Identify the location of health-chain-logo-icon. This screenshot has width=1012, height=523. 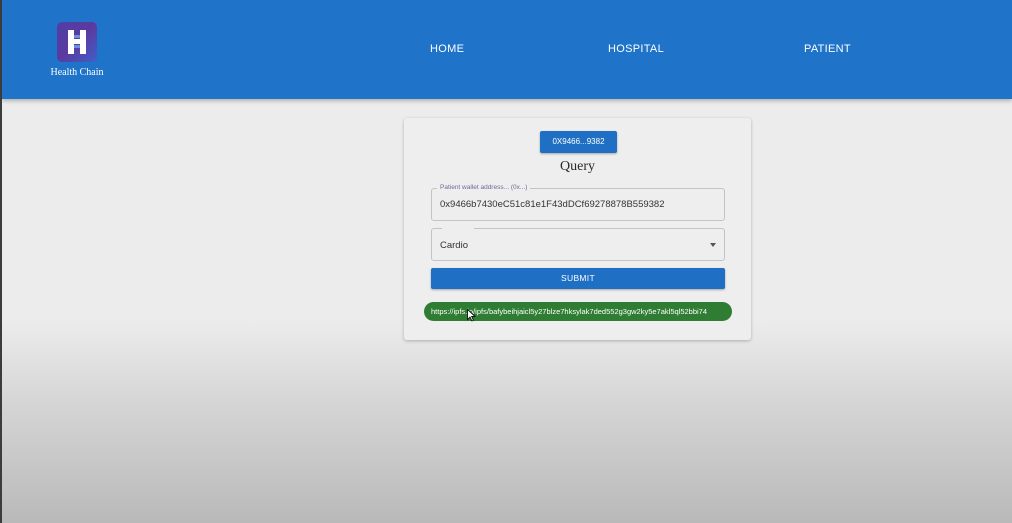
(77, 42).